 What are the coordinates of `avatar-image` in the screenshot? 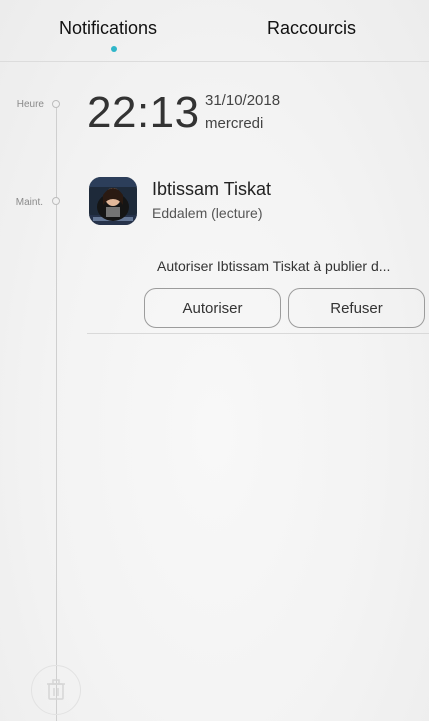 It's located at (113, 201).